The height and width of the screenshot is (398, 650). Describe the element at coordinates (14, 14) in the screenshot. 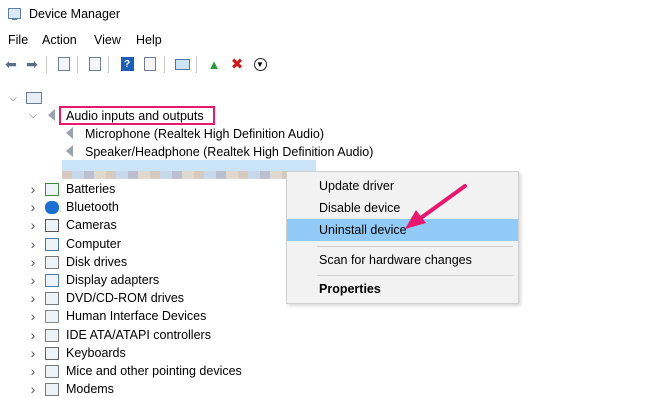

I see `device-manager-icon` at that location.